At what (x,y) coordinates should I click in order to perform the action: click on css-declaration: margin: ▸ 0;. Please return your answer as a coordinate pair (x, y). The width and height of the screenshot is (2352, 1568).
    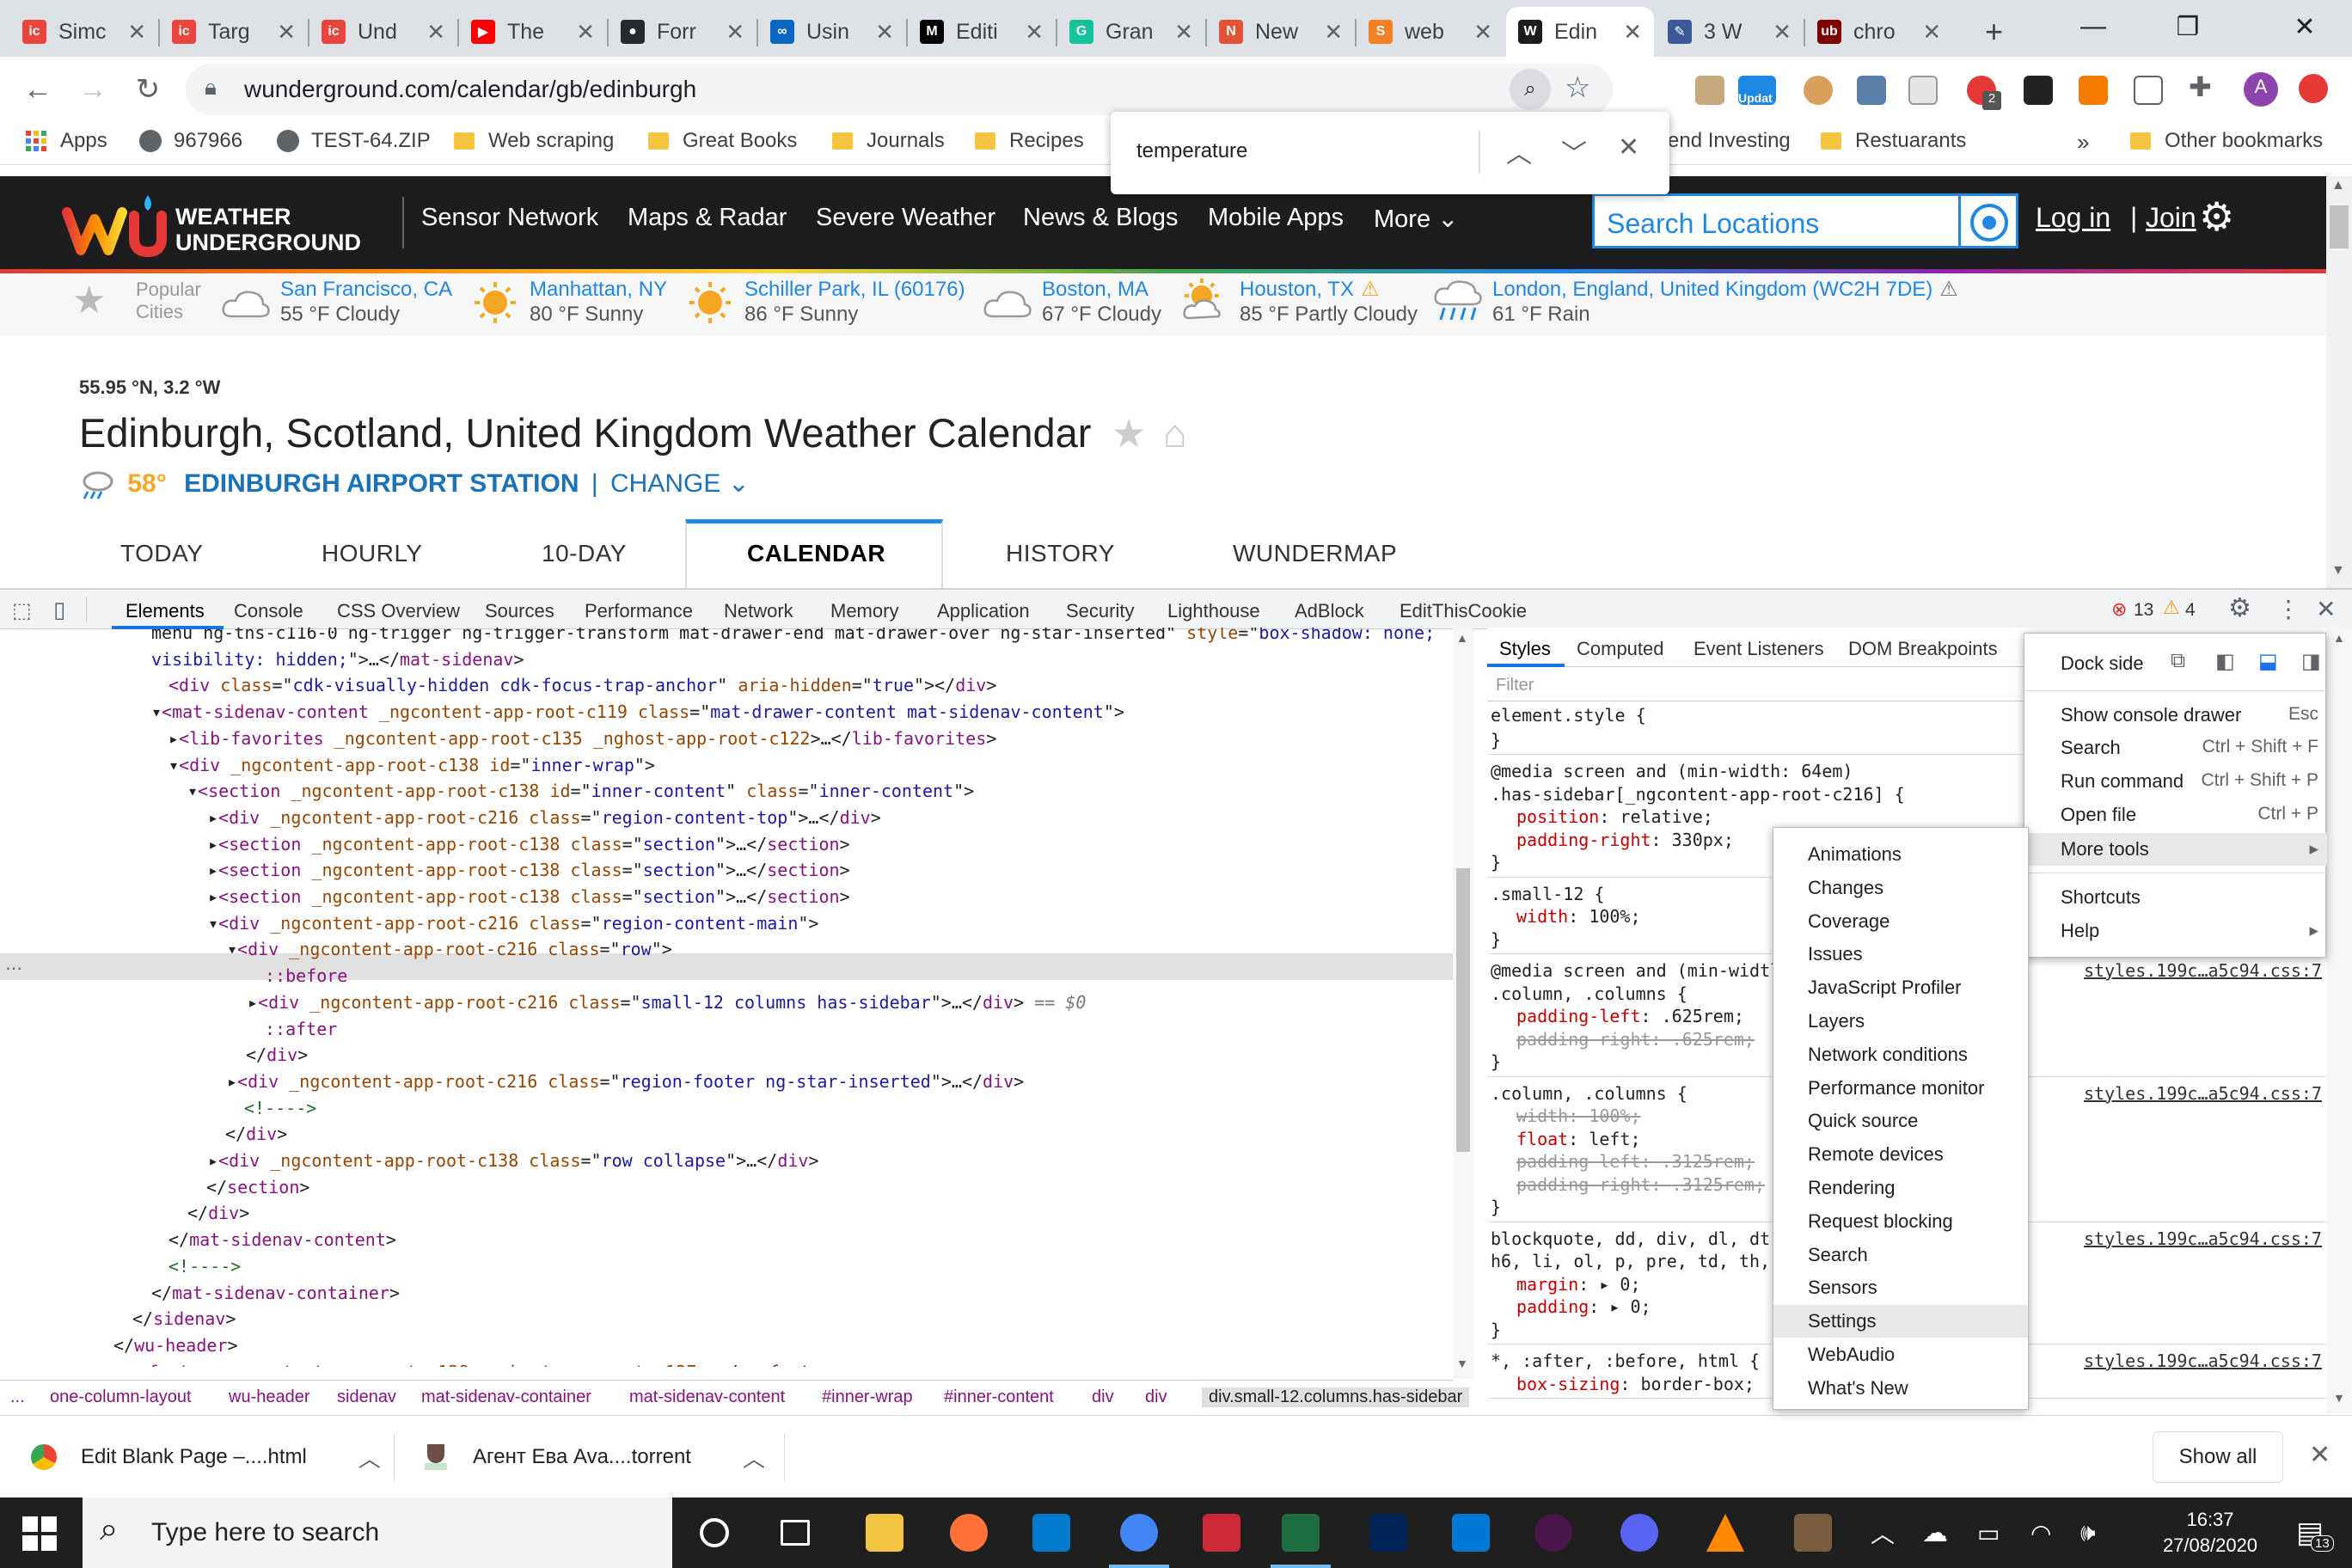
    Looking at the image, I should click on (1578, 1284).